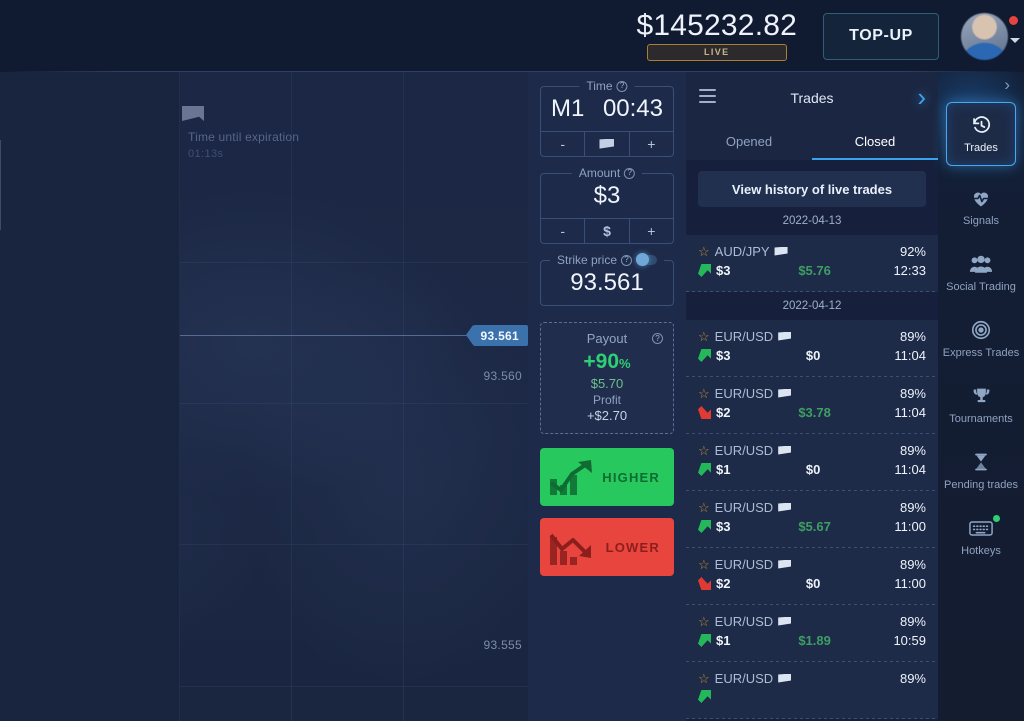 The image size is (1024, 721). What do you see at coordinates (704, 526) in the screenshot?
I see `arrow-up-icon` at bounding box center [704, 526].